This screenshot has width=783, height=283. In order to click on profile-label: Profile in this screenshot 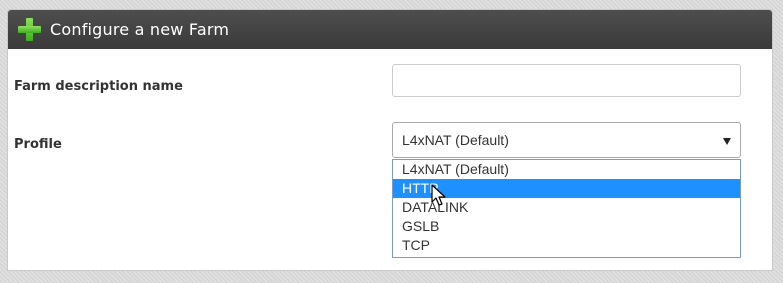, I will do `click(38, 144)`.